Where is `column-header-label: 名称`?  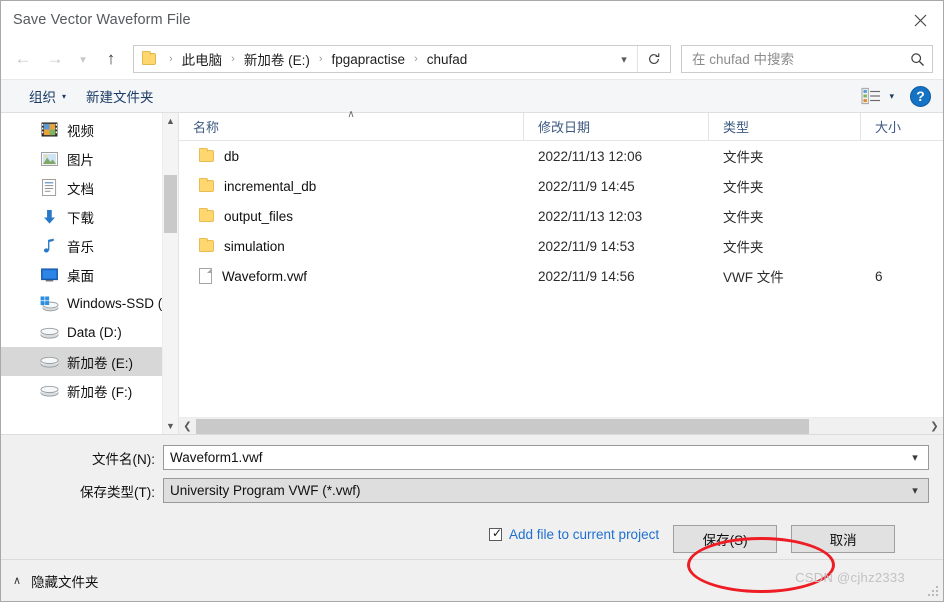 column-header-label: 名称 is located at coordinates (206, 127).